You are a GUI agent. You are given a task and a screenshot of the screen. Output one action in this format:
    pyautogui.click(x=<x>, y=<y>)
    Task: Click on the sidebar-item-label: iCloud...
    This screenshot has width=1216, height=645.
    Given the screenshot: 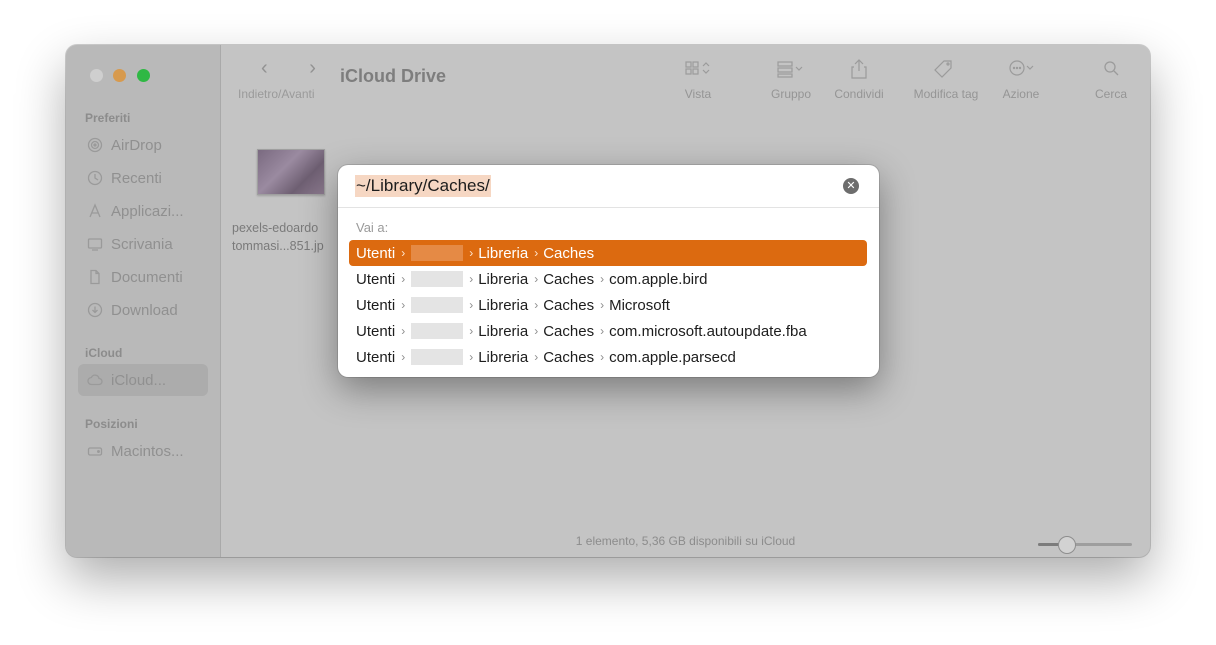 What is the action you would take?
    pyautogui.click(x=139, y=380)
    